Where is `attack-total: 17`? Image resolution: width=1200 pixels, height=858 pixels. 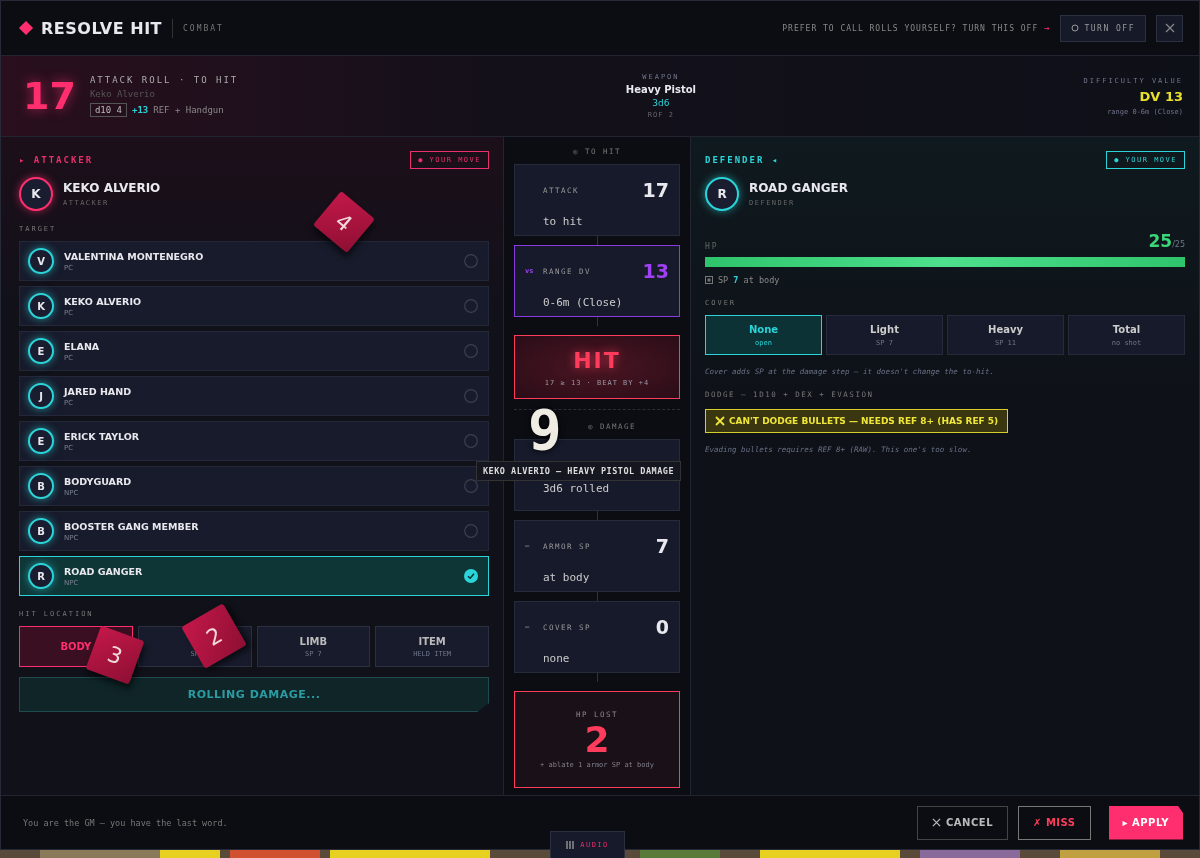 attack-total: 17 is located at coordinates (49, 96).